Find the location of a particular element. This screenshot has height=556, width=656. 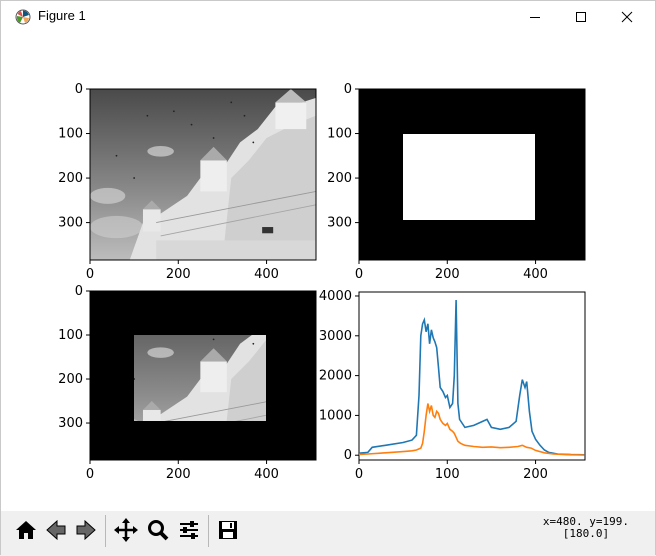

pan-button is located at coordinates (126, 530).